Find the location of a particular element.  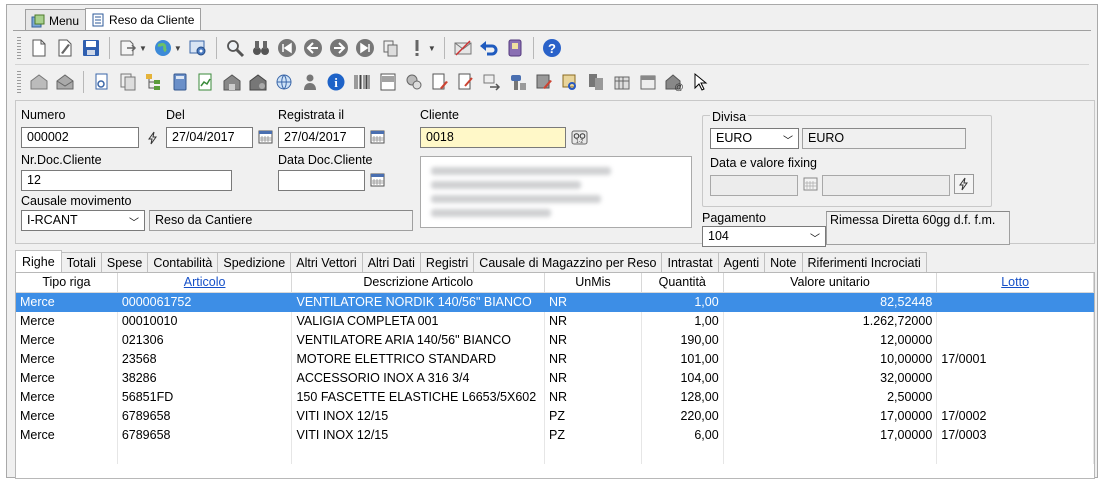

binoculars-icon is located at coordinates (261, 48).